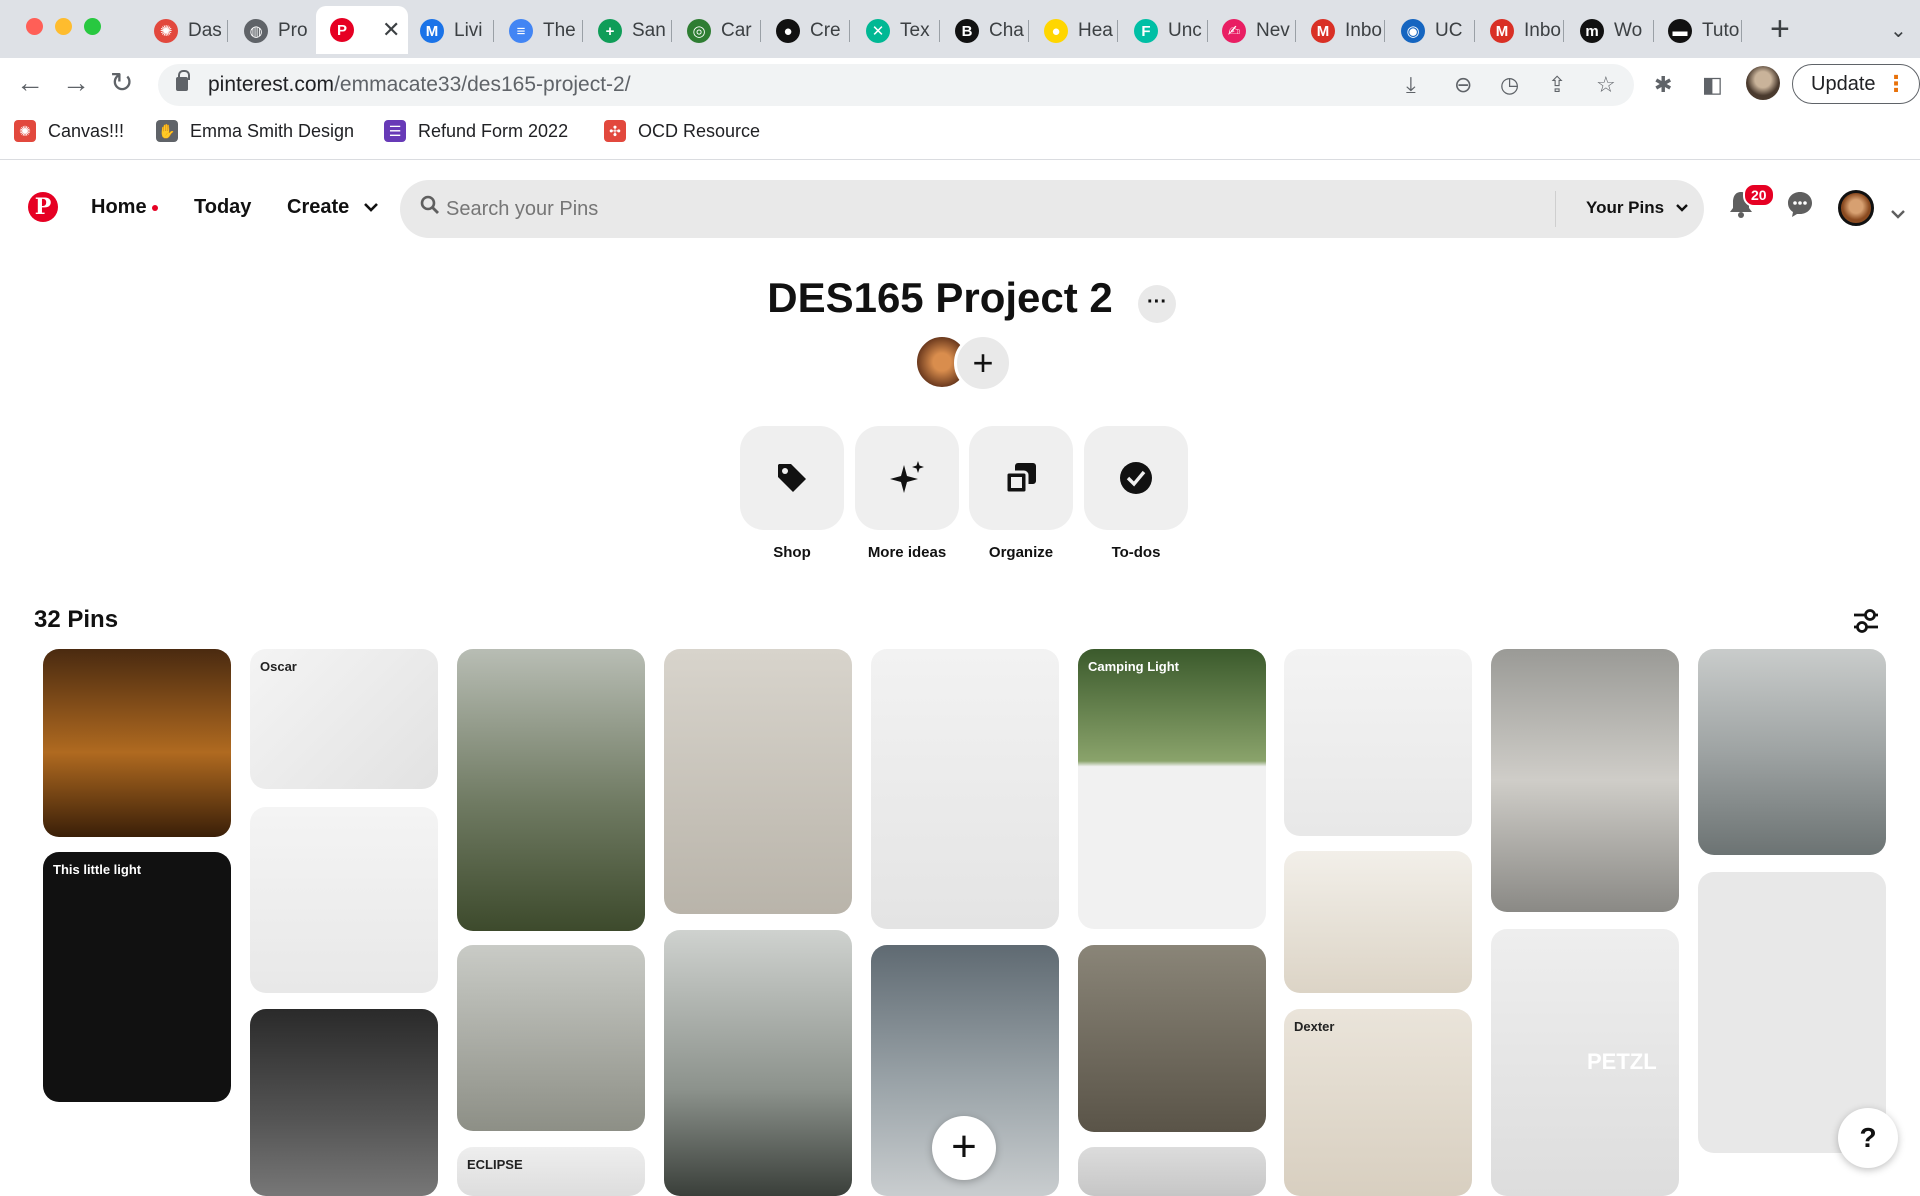  Describe the element at coordinates (1866, 623) in the screenshot. I see `filter-sliders-icon` at that location.